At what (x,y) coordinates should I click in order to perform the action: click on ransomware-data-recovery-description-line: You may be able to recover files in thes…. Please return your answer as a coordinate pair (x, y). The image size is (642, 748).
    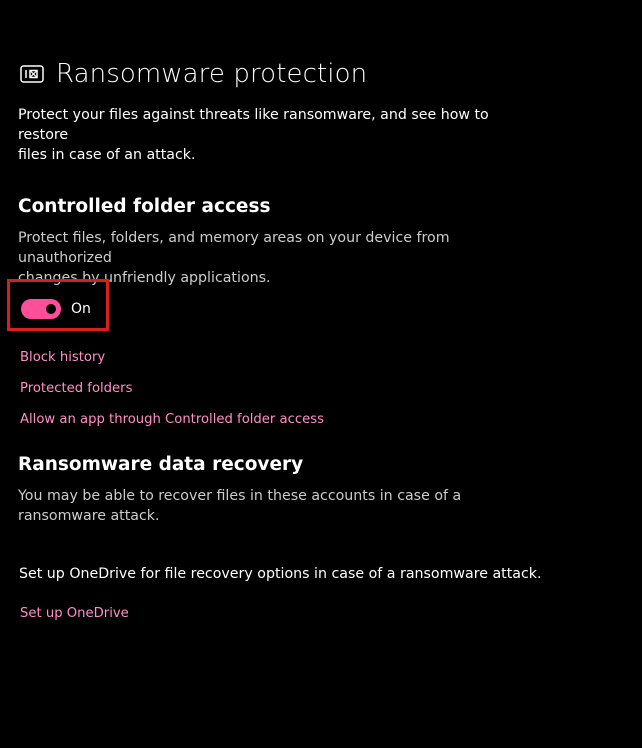
    Looking at the image, I should click on (240, 496).